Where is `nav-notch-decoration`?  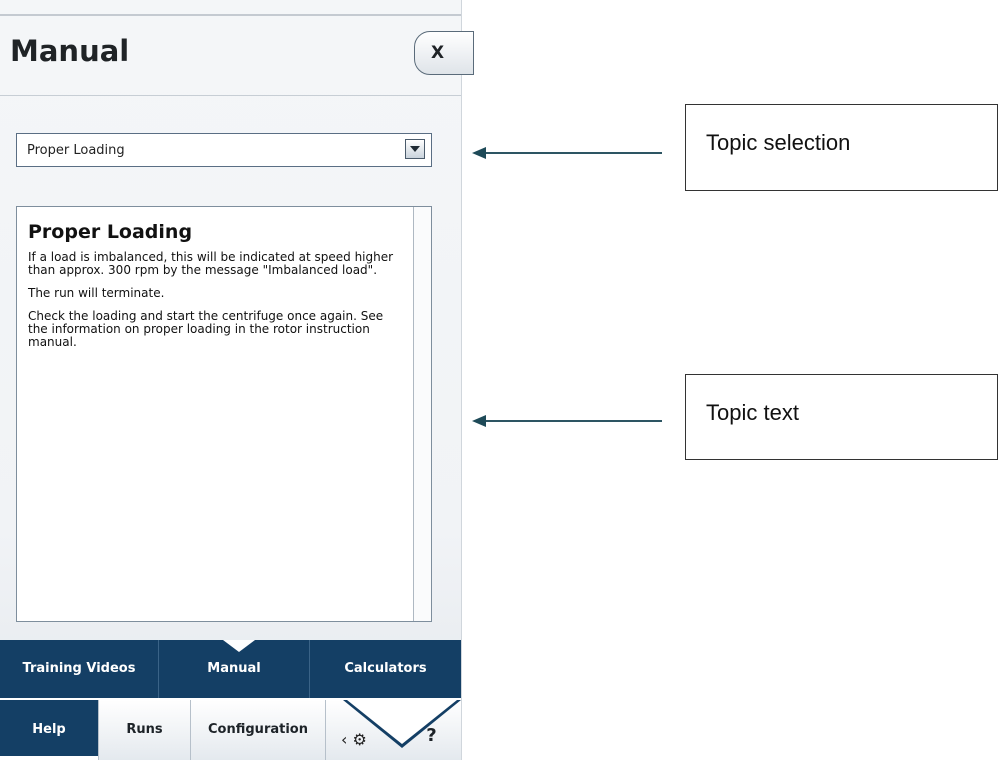 nav-notch-decoration is located at coordinates (402, 724).